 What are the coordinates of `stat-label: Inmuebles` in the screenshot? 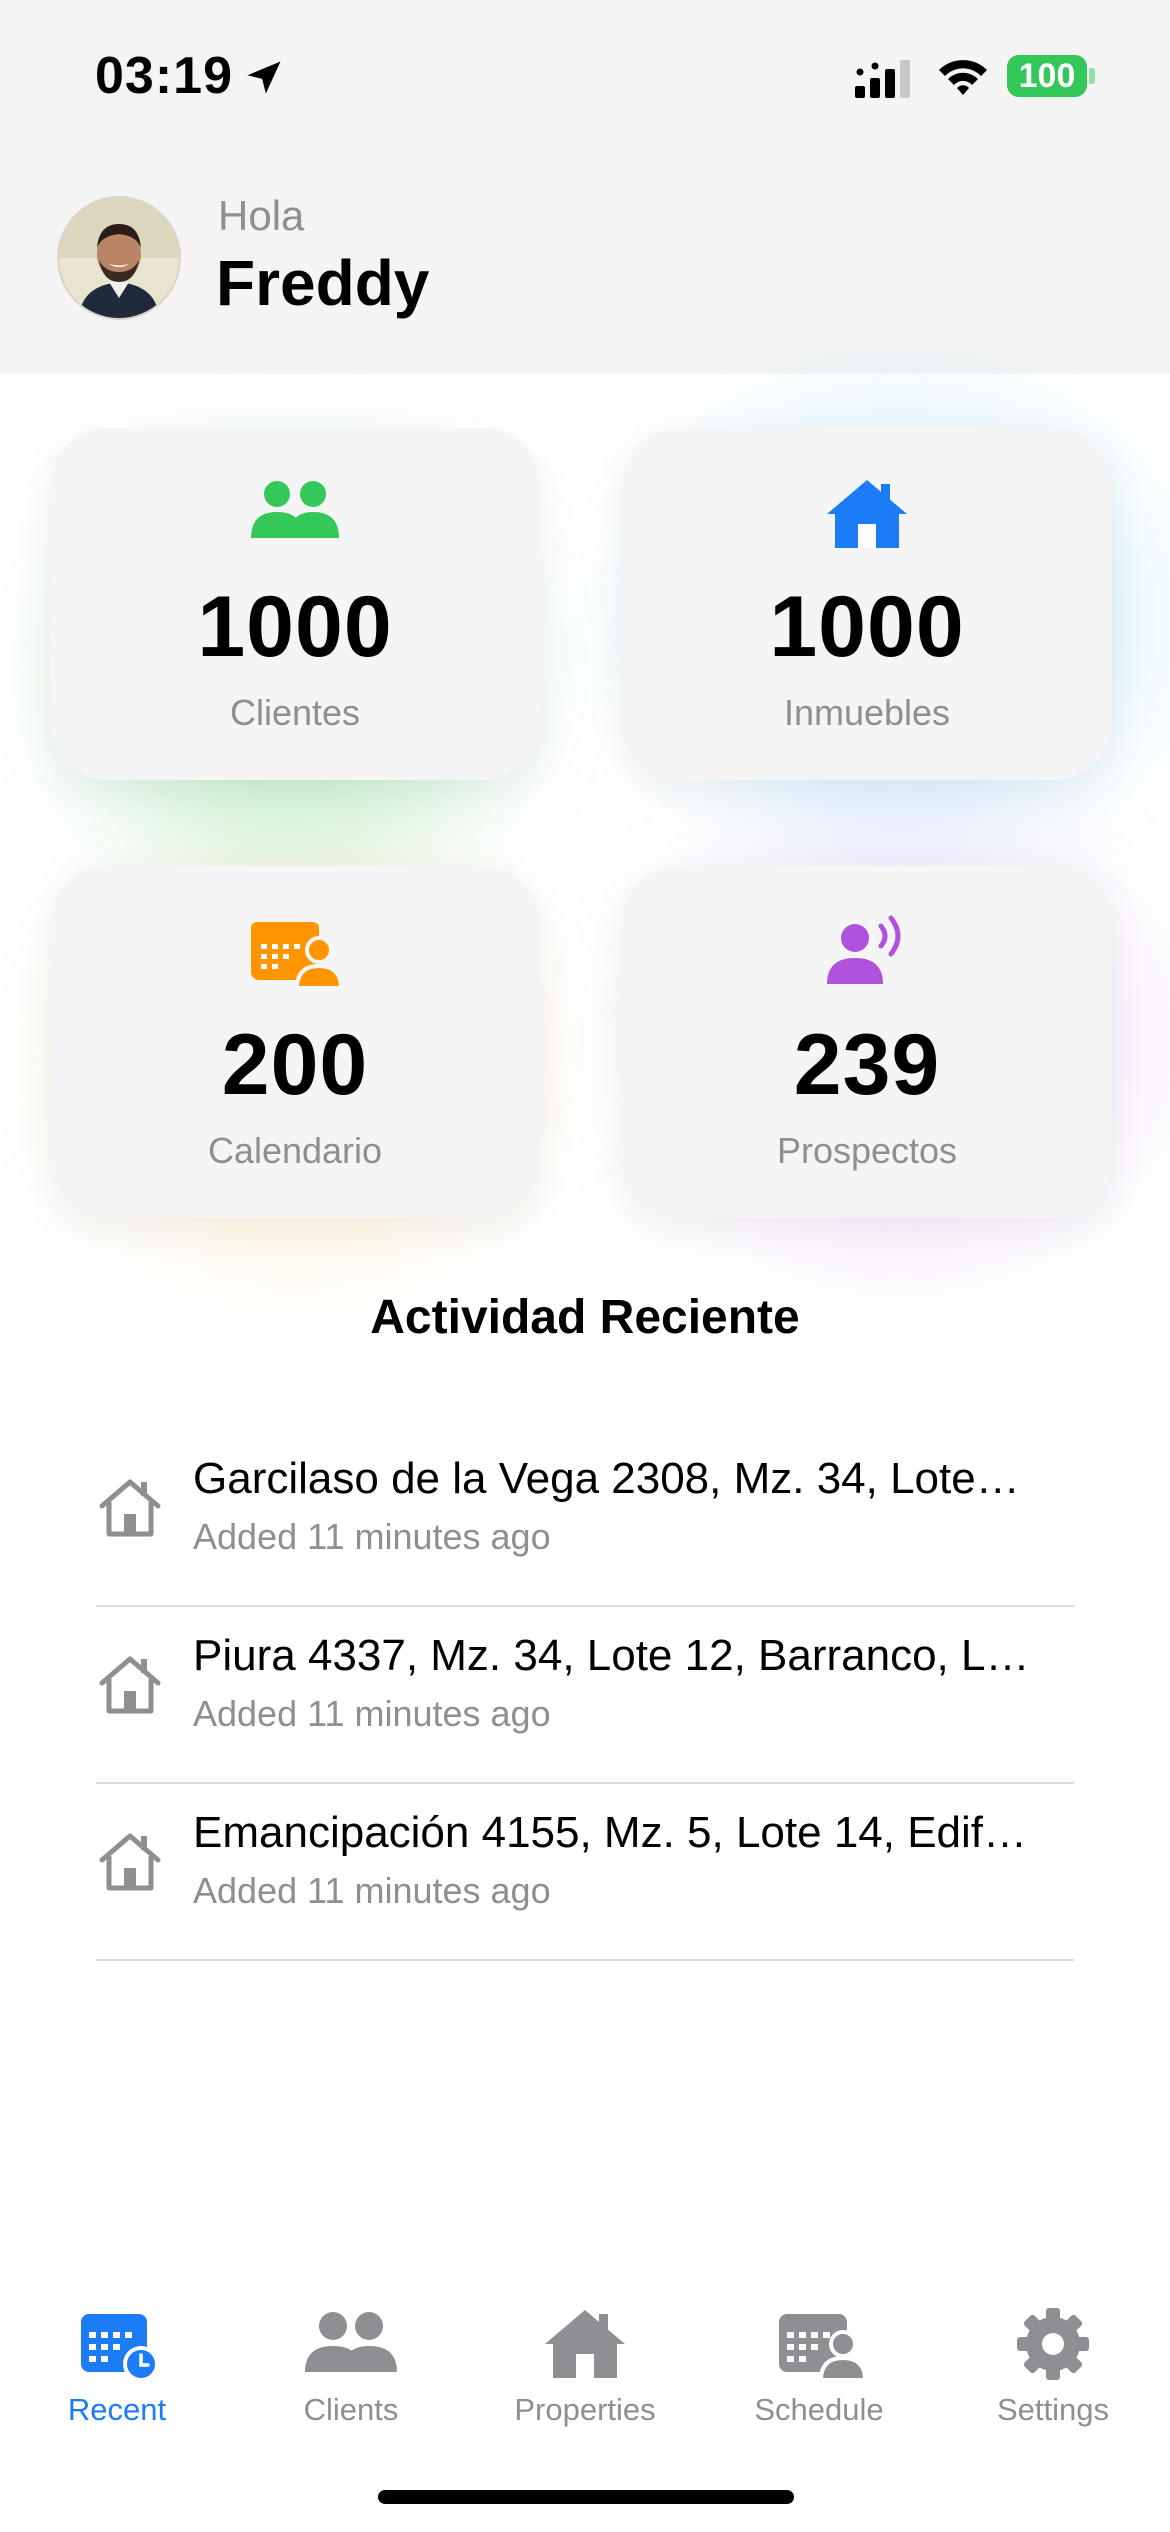 It's located at (867, 712).